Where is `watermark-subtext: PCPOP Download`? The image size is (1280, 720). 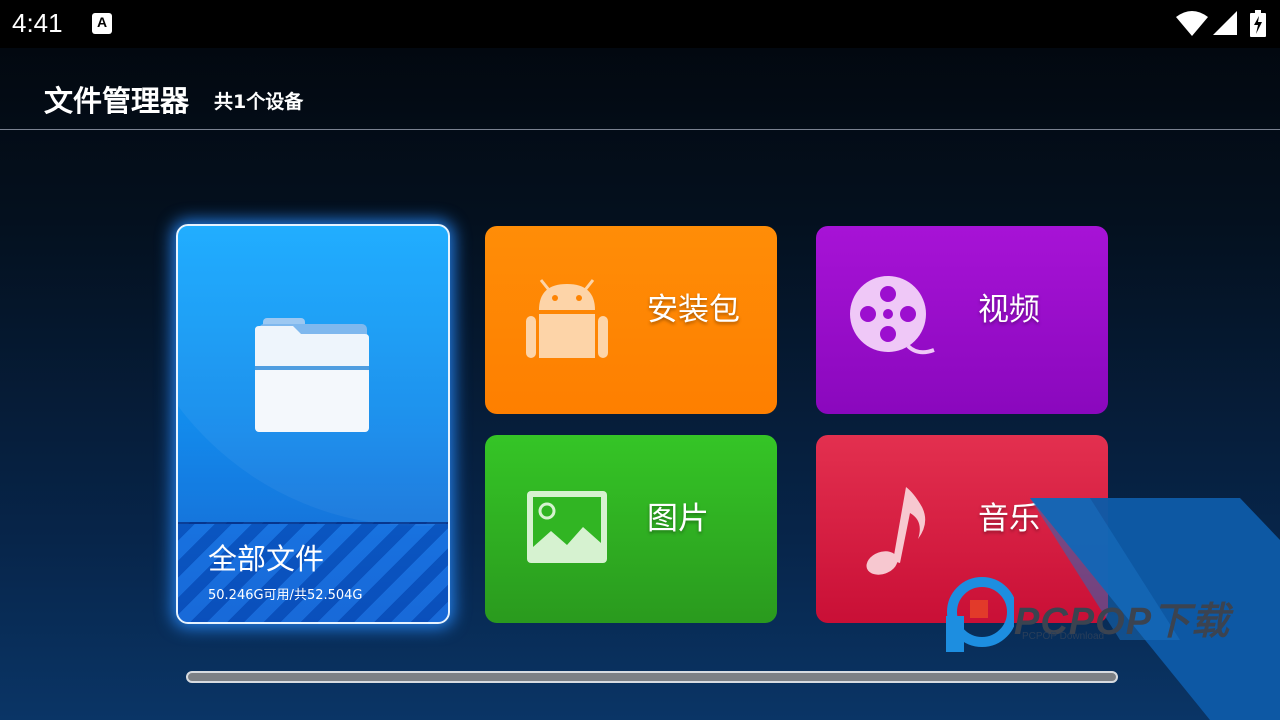
watermark-subtext: PCPOP Download is located at coordinates (1063, 636).